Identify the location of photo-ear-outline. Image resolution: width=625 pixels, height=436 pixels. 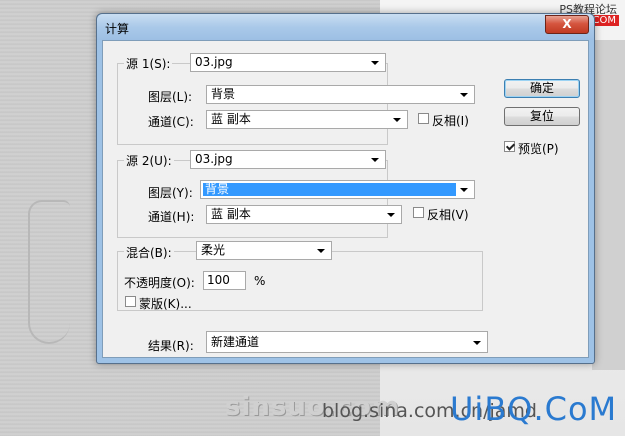
(49, 272).